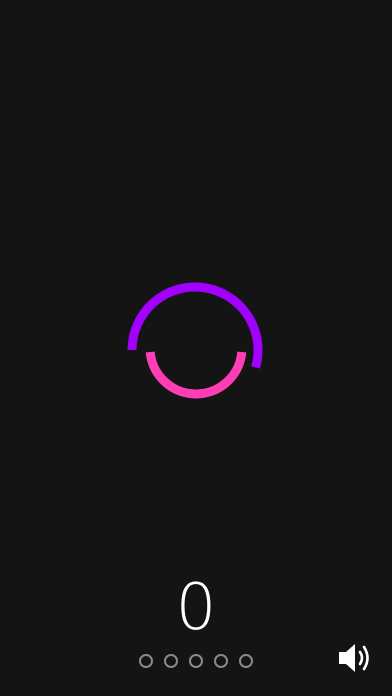  What do you see at coordinates (196, 608) in the screenshot?
I see `score-display: 0` at bounding box center [196, 608].